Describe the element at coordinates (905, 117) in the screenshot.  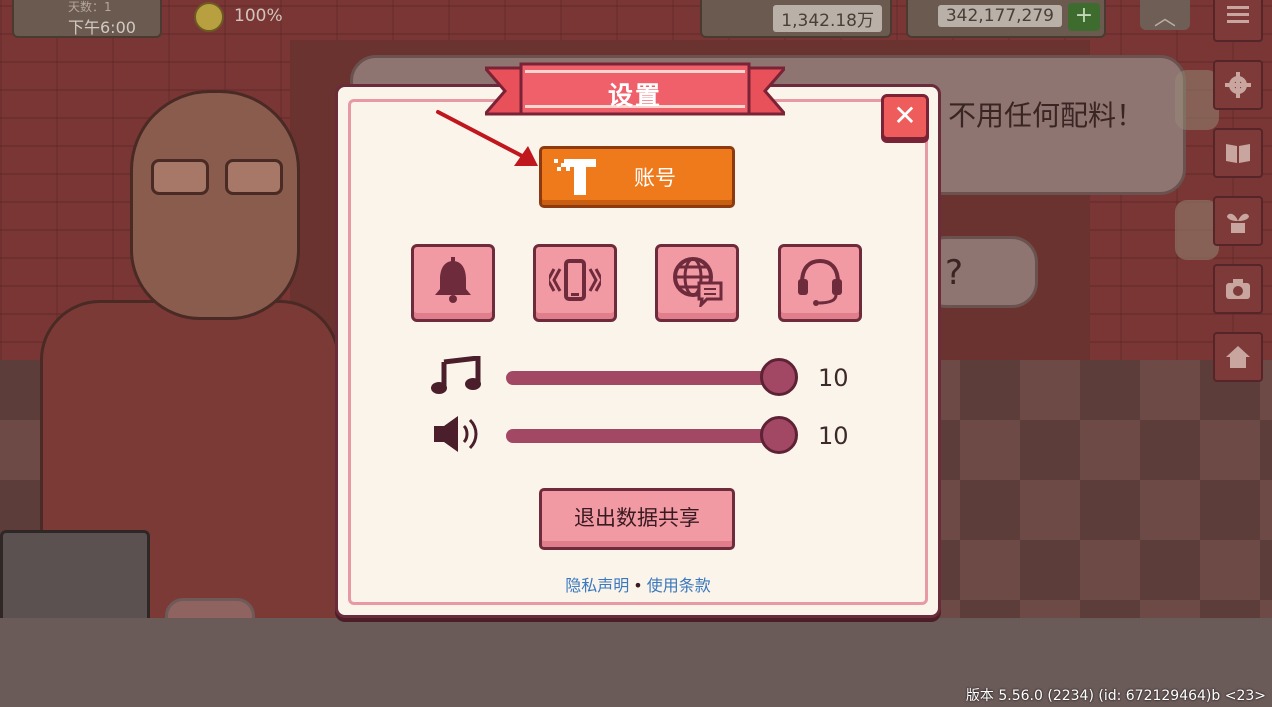
I see `close-button: ✕` at that location.